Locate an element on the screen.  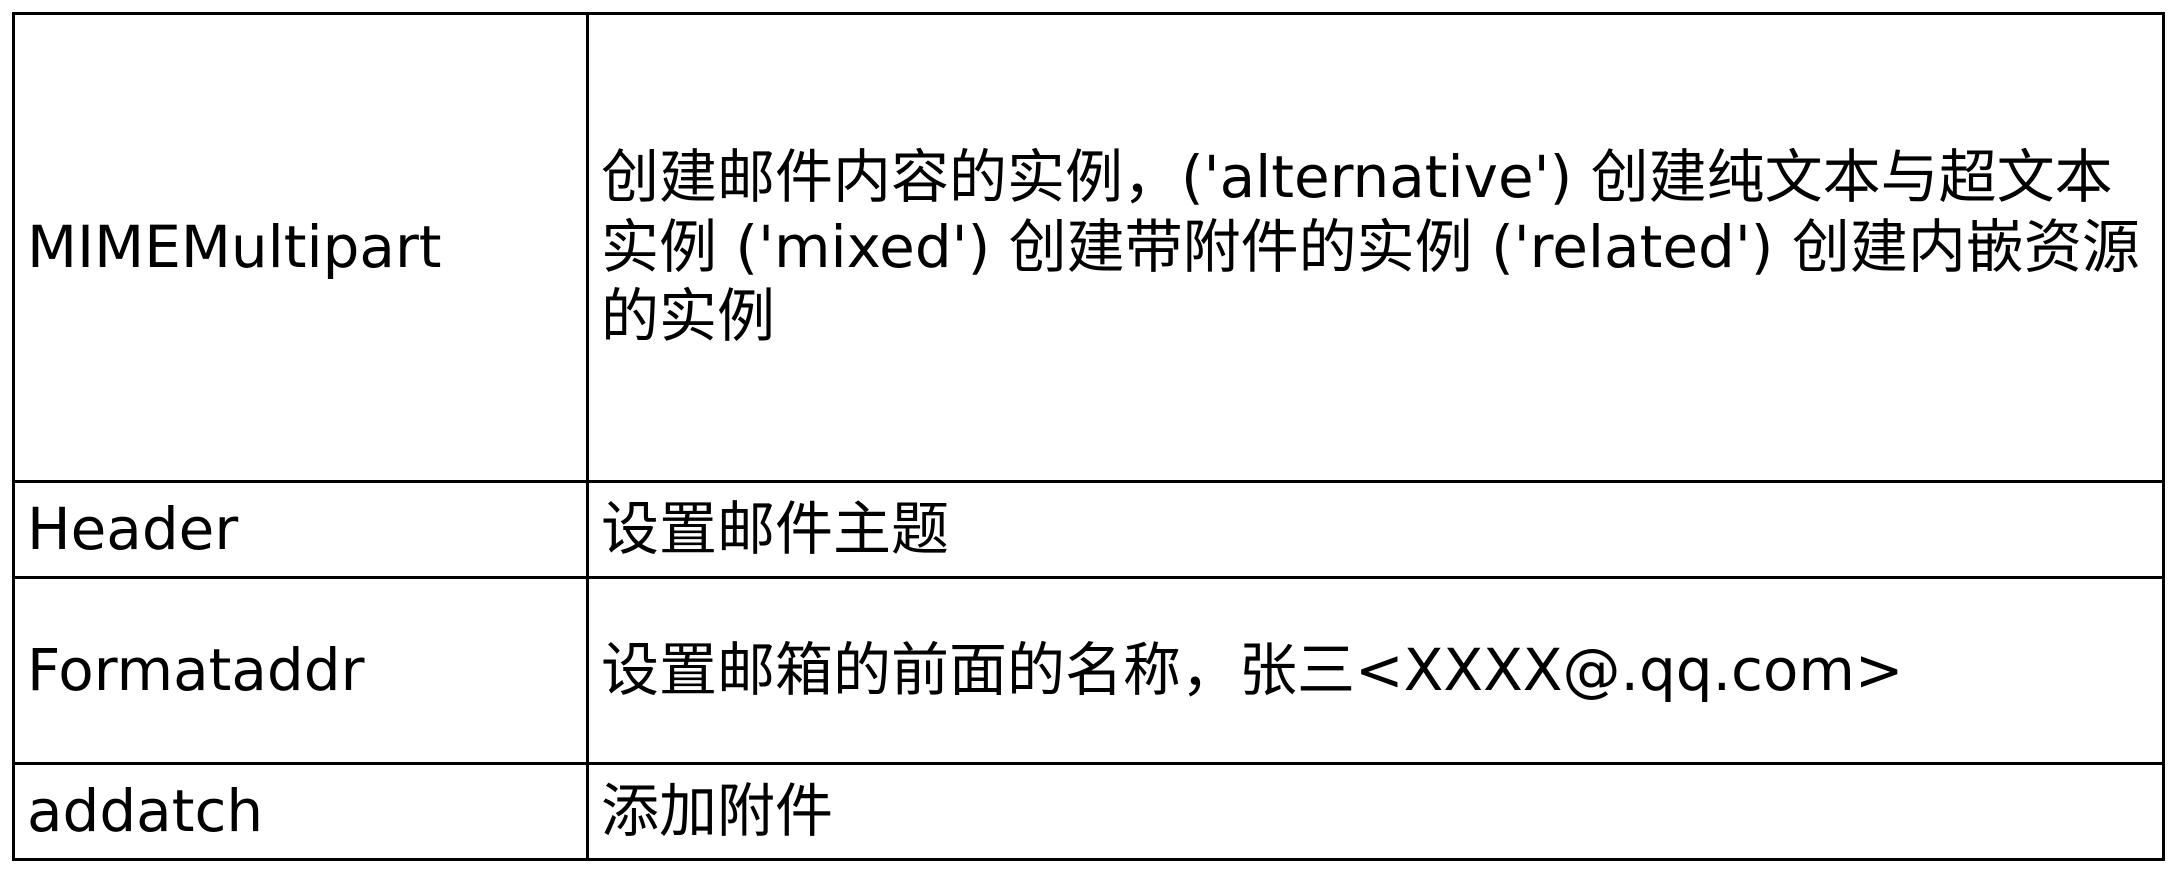
function-description-cell: 设置邮件主题 is located at coordinates (1375, 529).